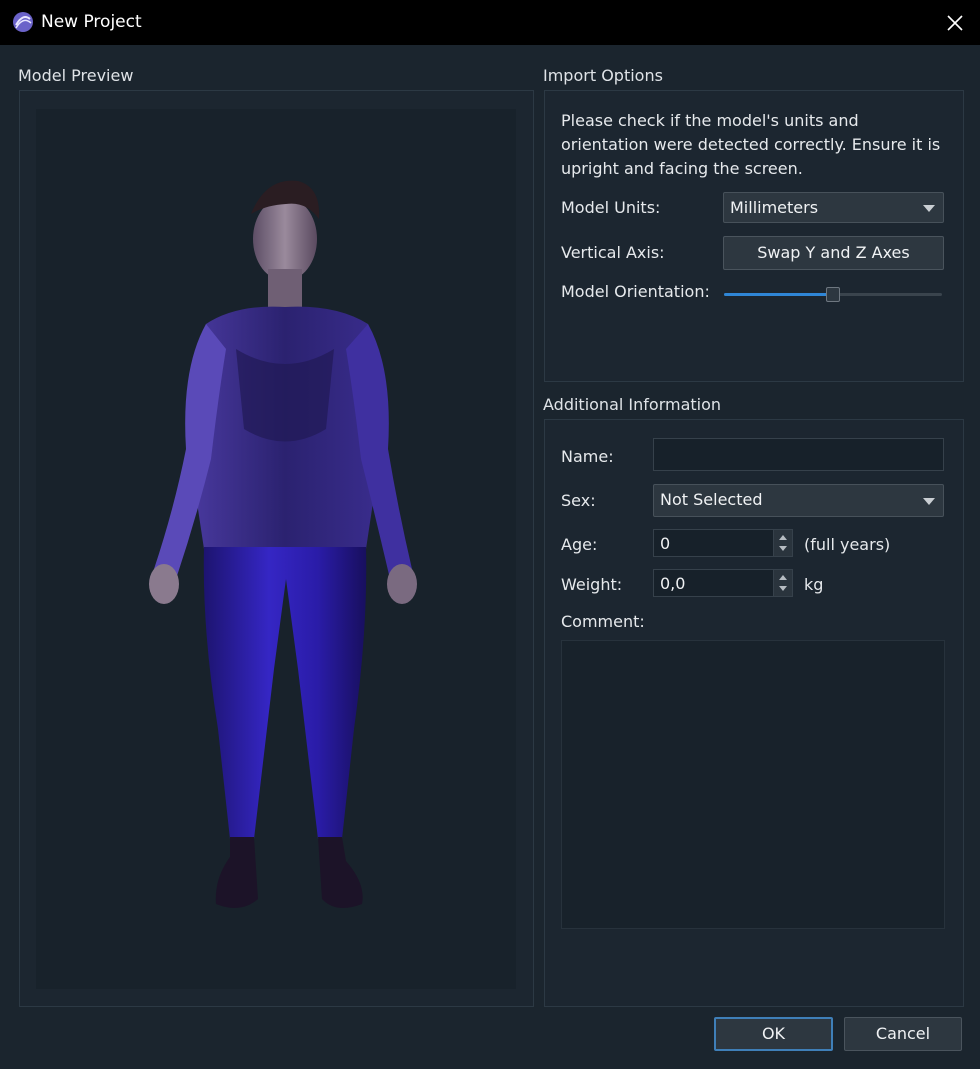 The height and width of the screenshot is (1069, 980). Describe the element at coordinates (91, 22) in the screenshot. I see `window-title: New Project` at that location.